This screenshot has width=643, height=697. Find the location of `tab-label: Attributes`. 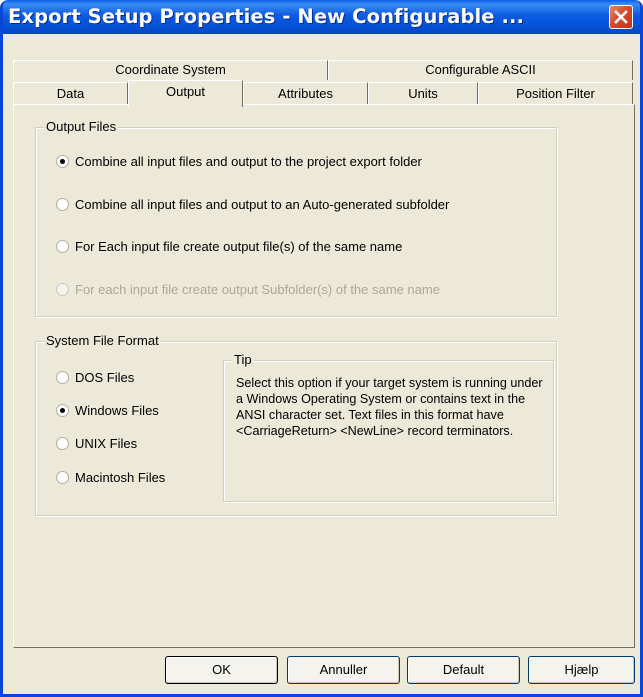

tab-label: Attributes is located at coordinates (305, 93).